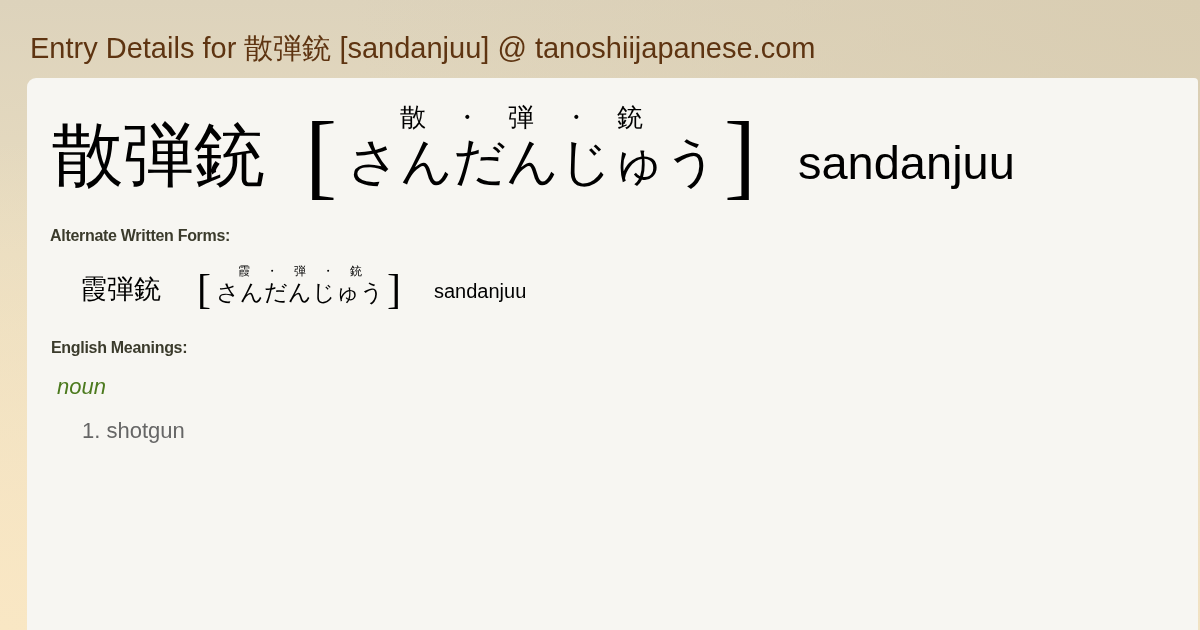 This screenshot has height=630, width=1200. What do you see at coordinates (300, 271) in the screenshot?
I see `furigana-text: 霞 ・ 弾 ・ 銃` at bounding box center [300, 271].